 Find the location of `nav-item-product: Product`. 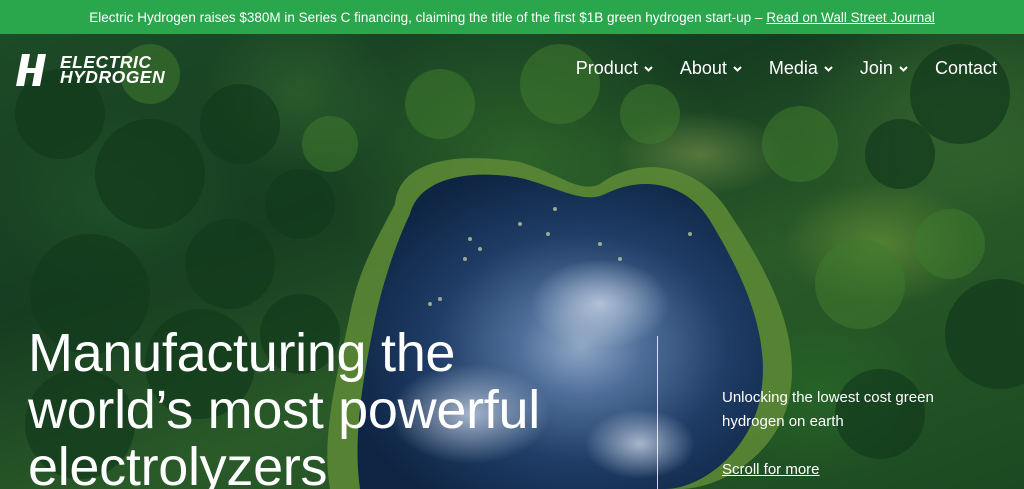

nav-item-product: Product is located at coordinates (614, 68).